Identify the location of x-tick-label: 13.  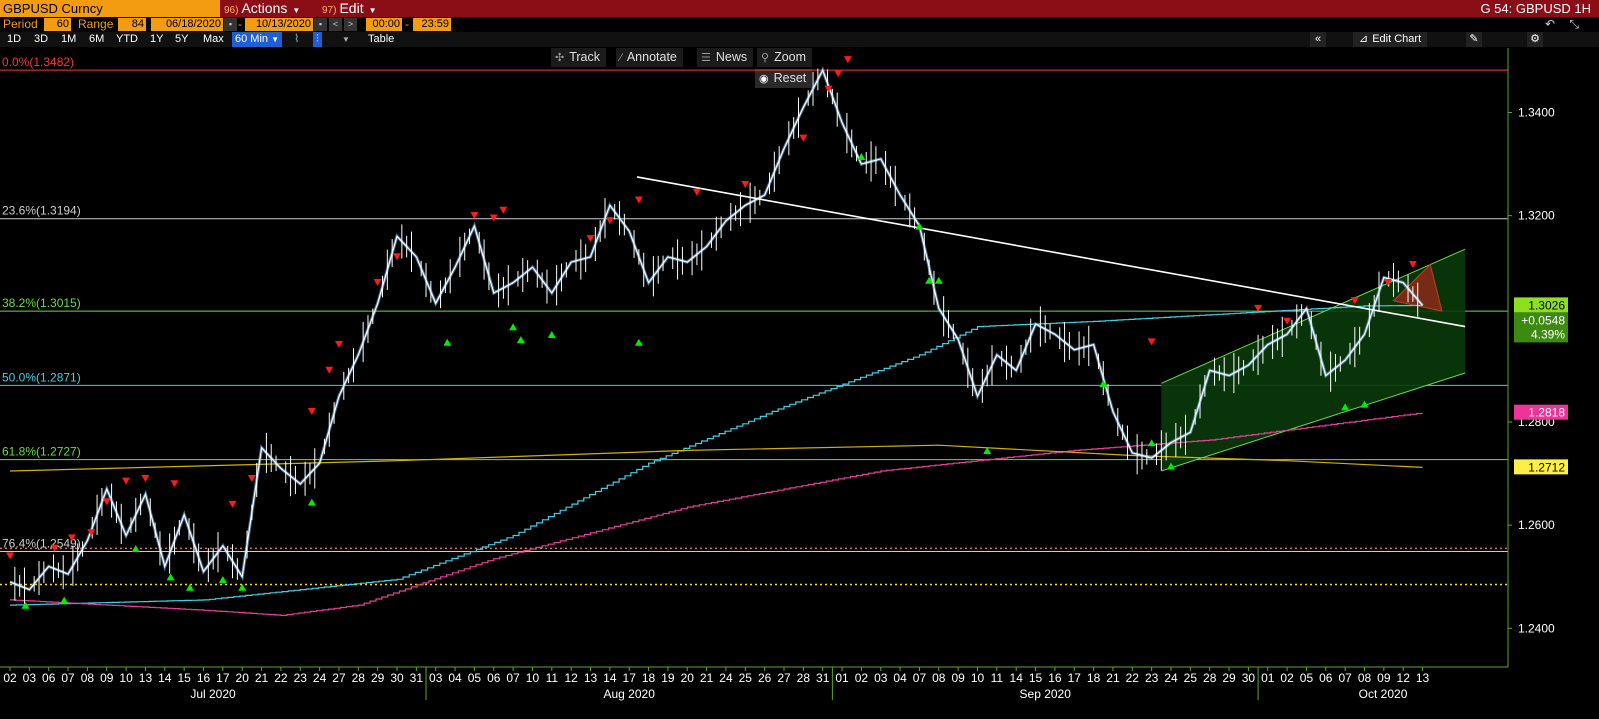
(1423, 678).